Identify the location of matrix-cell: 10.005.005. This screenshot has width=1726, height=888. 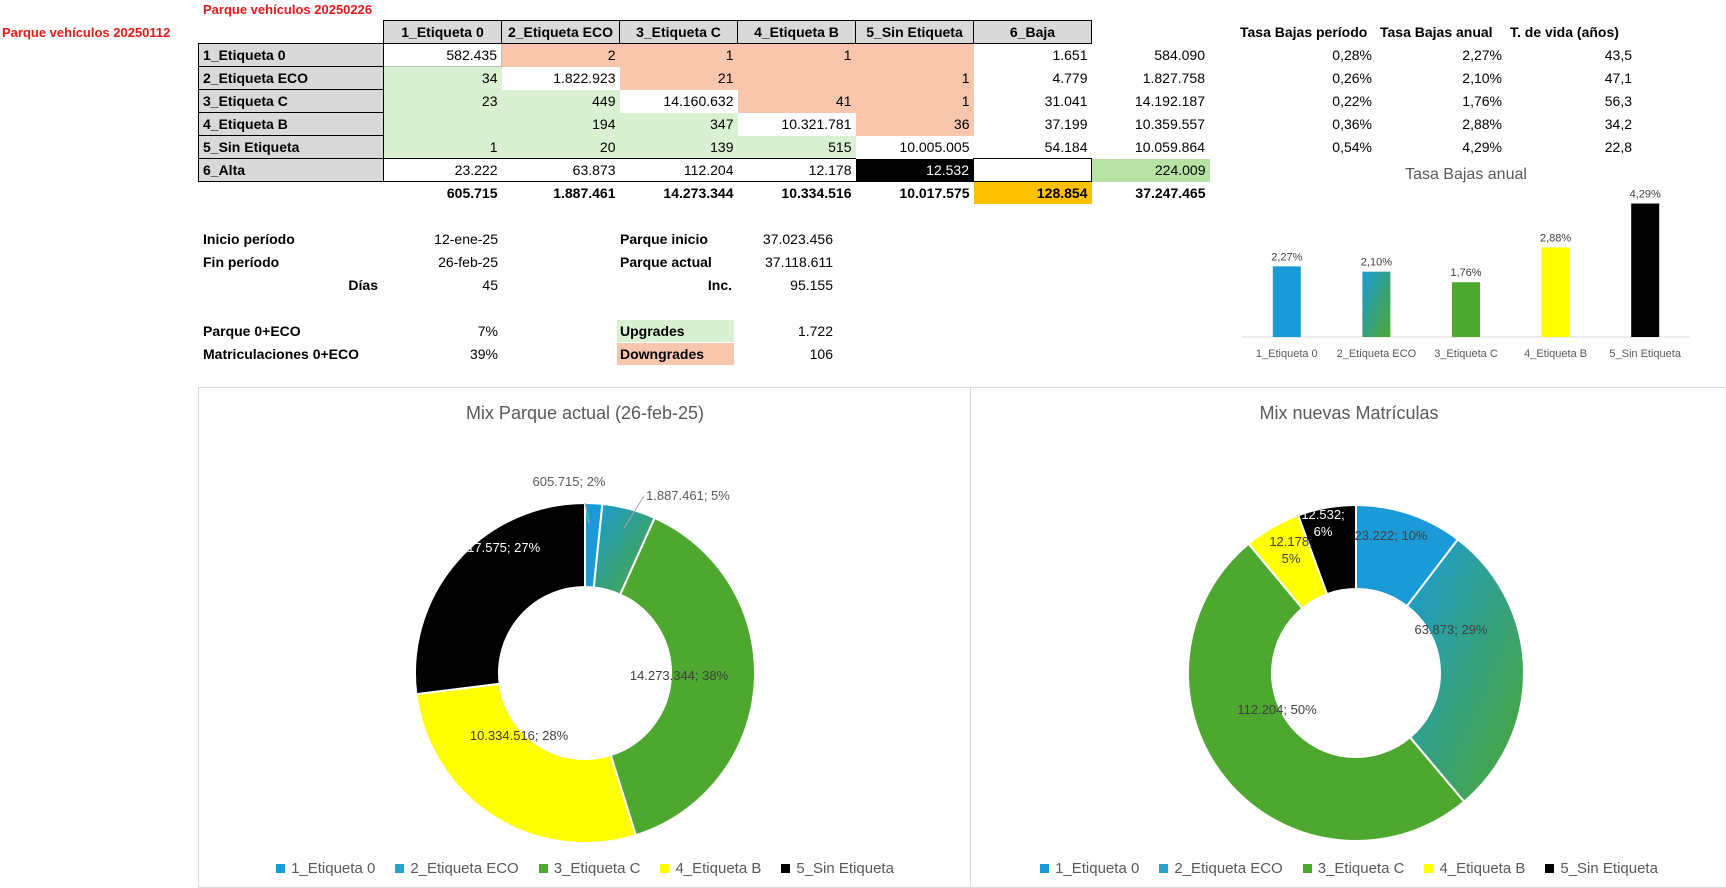
(914, 147).